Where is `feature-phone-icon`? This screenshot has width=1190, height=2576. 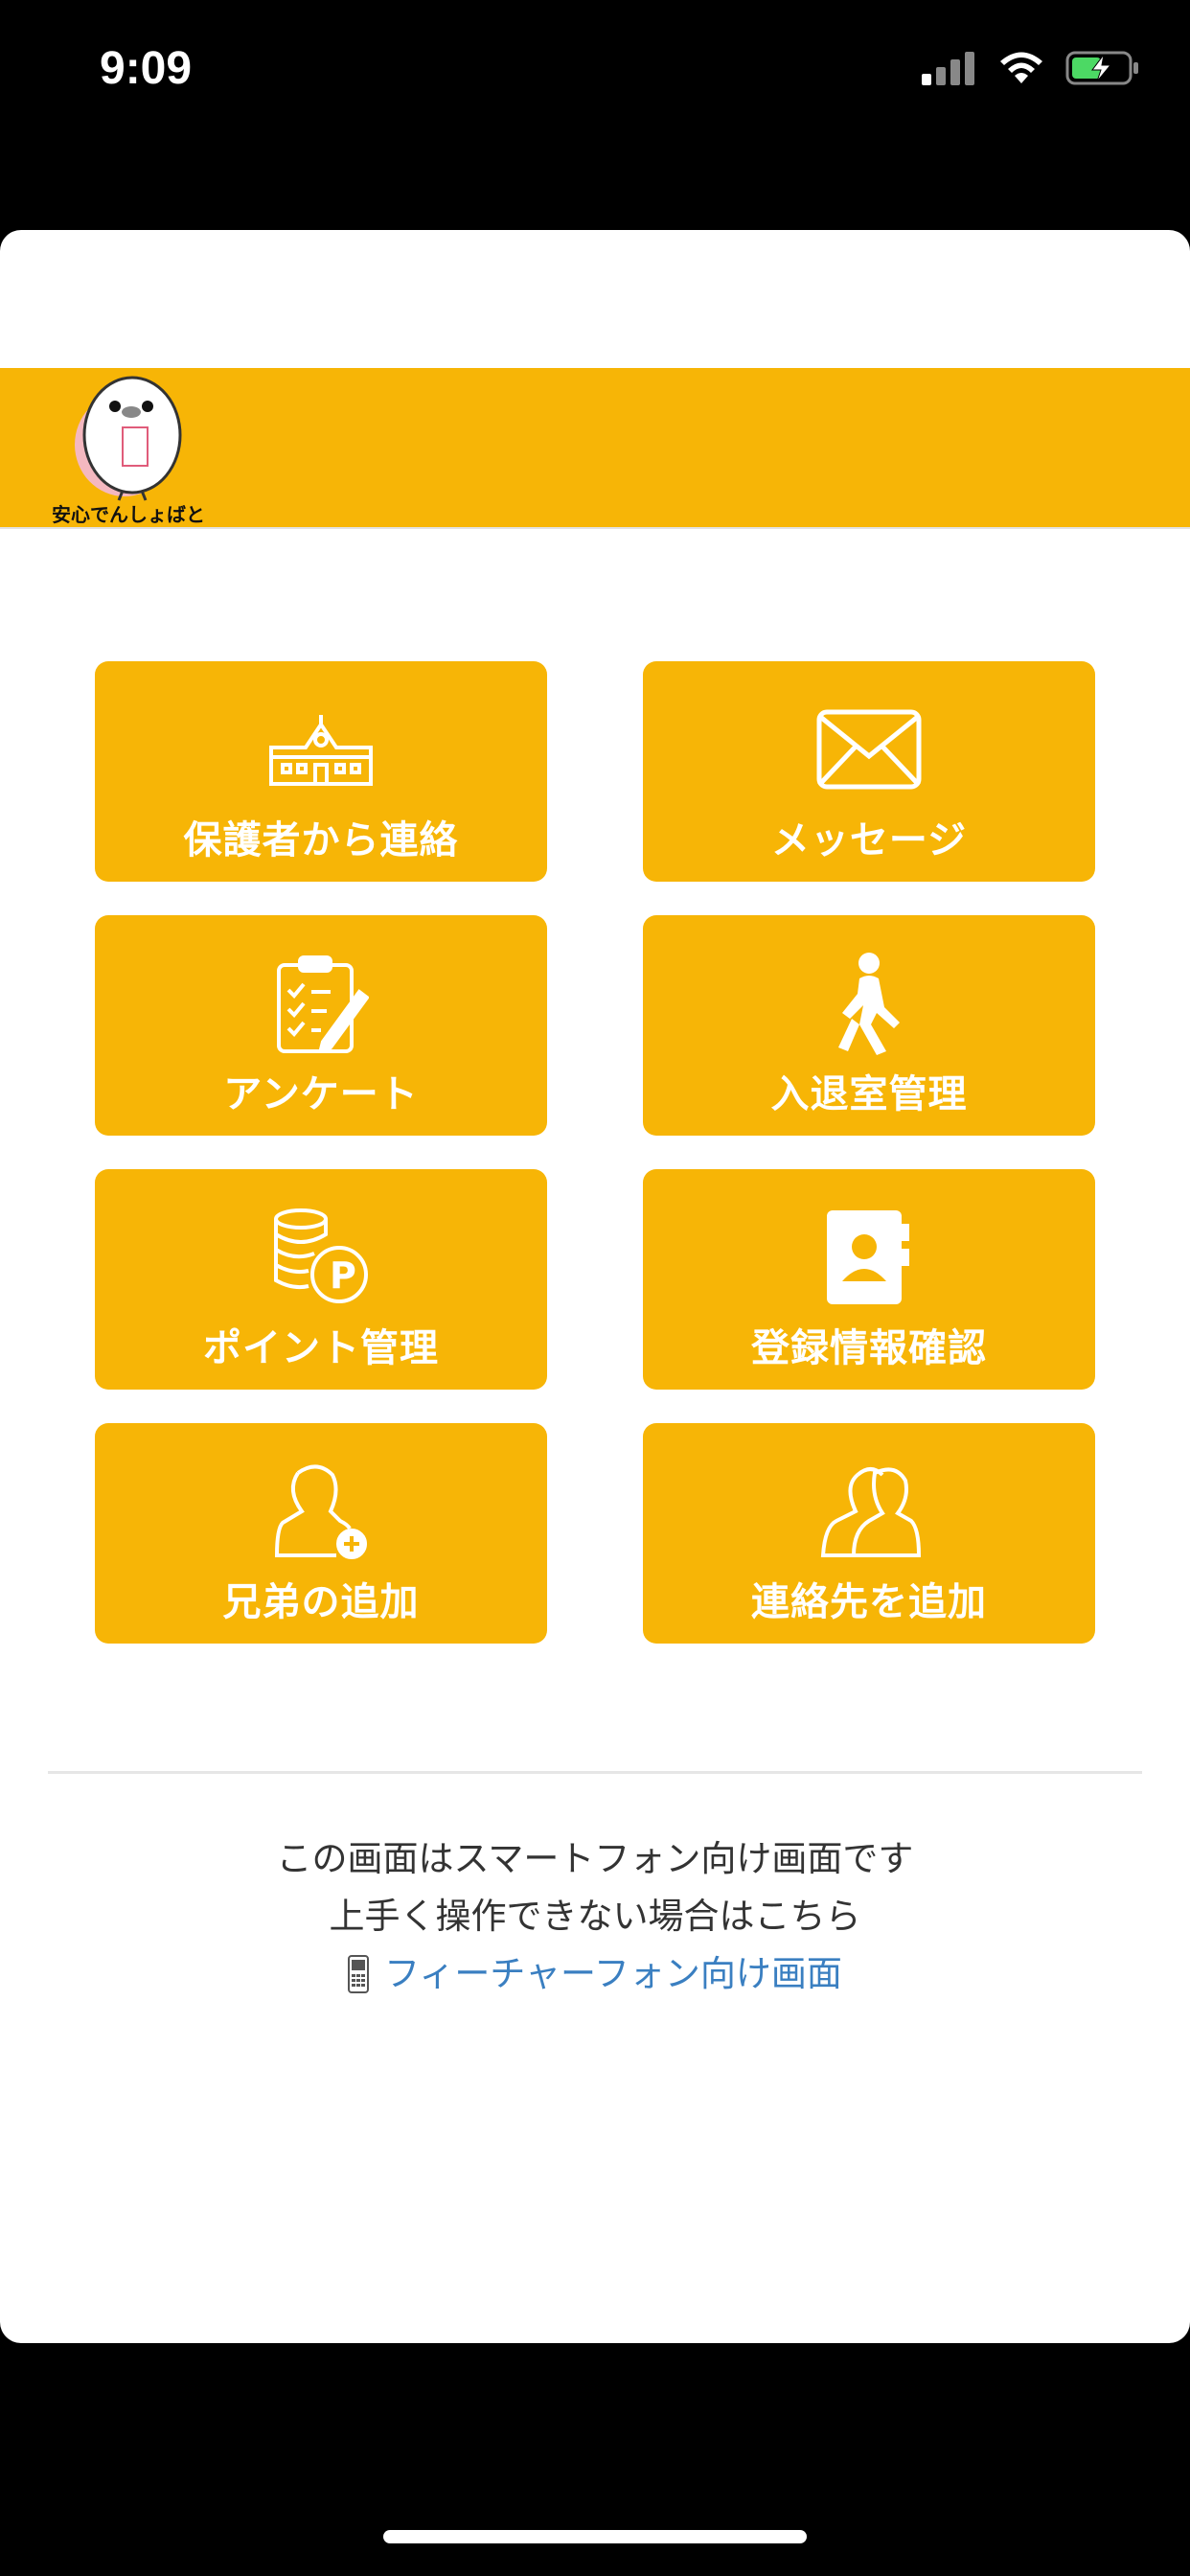
feature-phone-icon is located at coordinates (359, 1974).